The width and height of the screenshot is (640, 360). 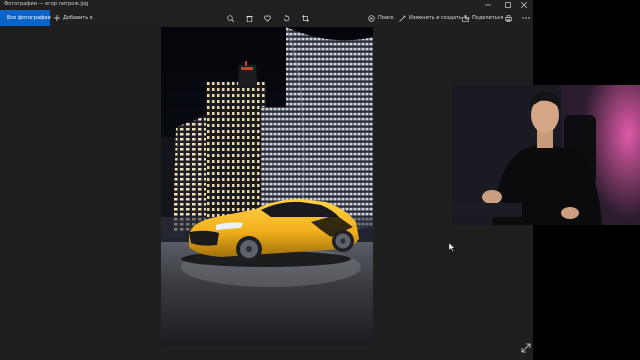 I want to click on share-button: Поделиться, so click(x=482, y=18).